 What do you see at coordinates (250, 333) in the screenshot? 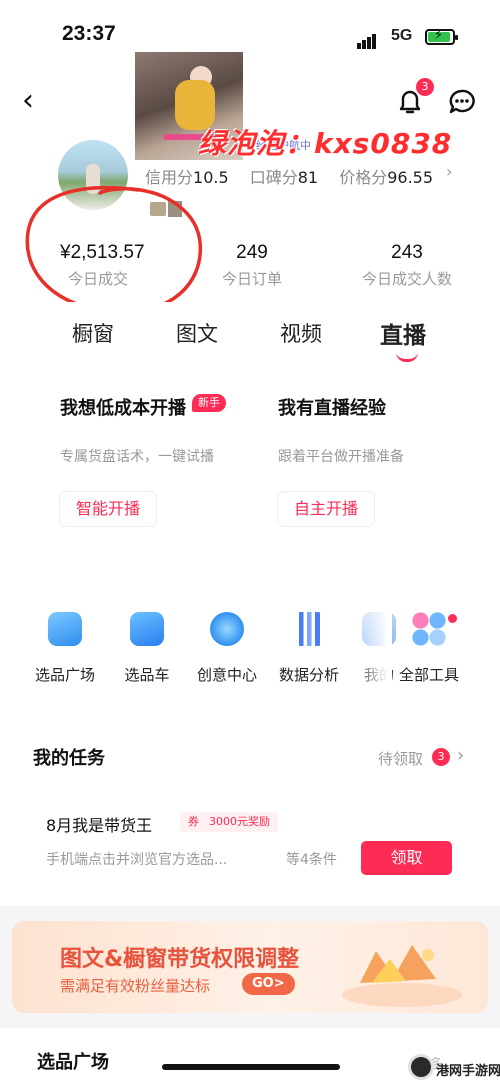
I see `content-tabs: 橱窗 图文 视频 直播` at bounding box center [250, 333].